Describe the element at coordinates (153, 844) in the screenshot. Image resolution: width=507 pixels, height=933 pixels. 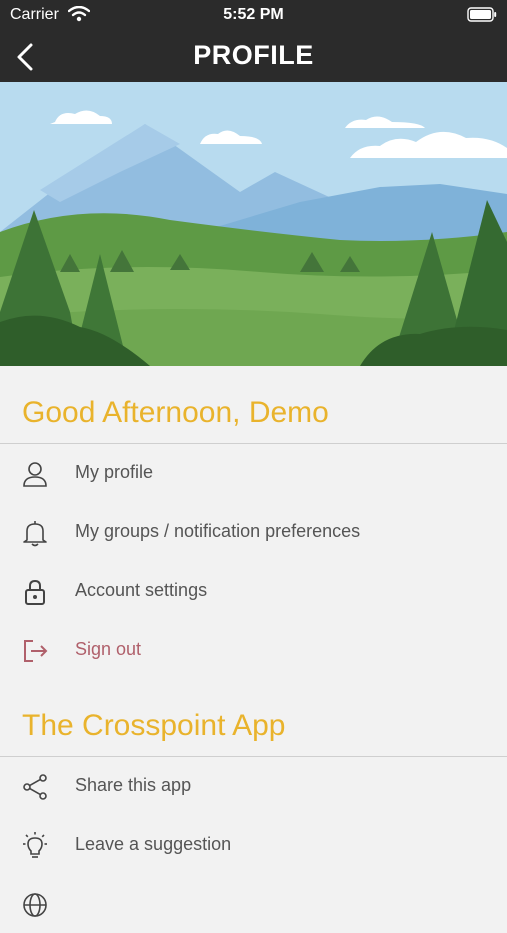
I see `menu-item-label: Leave a suggestion` at that location.